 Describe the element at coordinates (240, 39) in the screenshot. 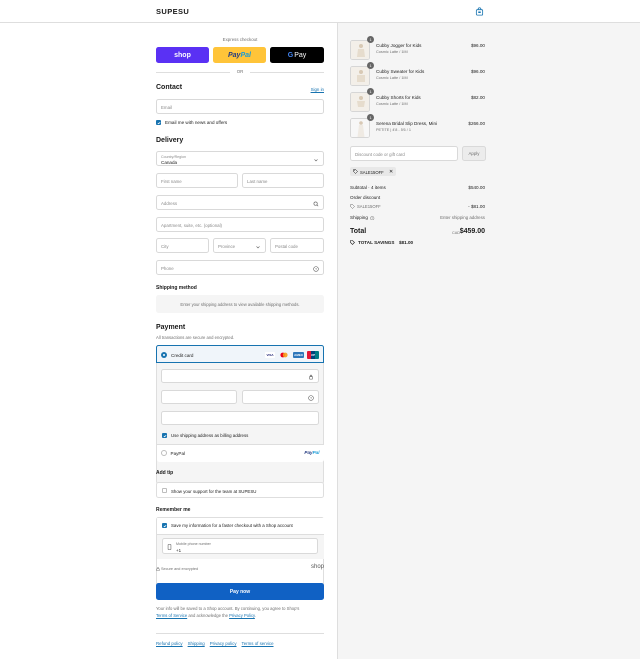

I see `express-checkout-title: Express checkout` at that location.